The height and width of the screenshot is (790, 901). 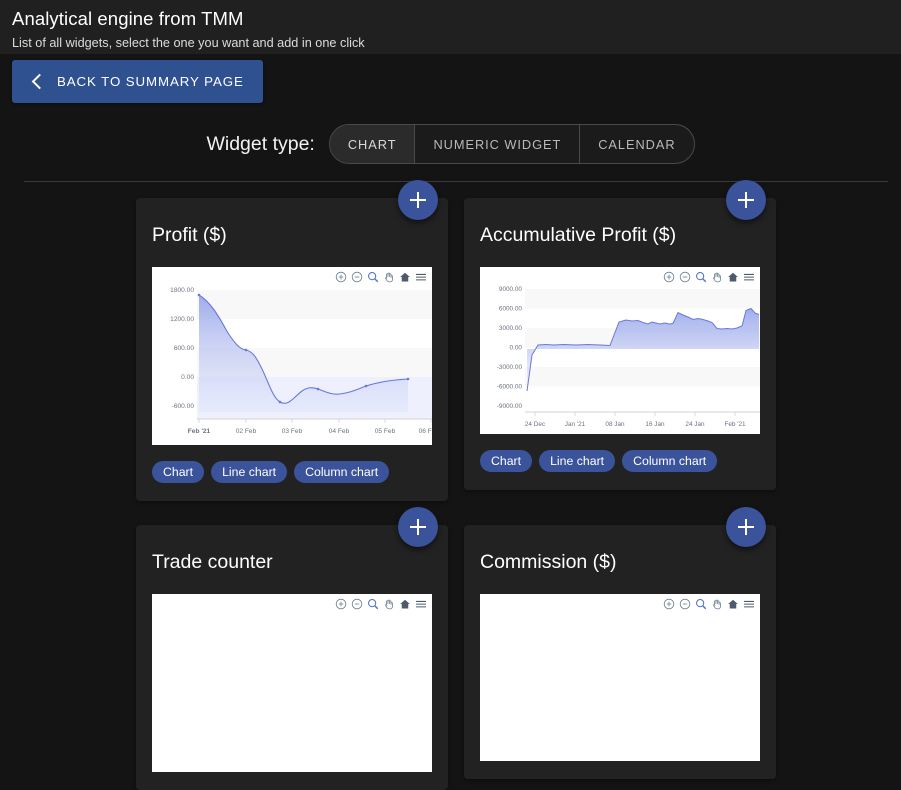 What do you see at coordinates (456, 181) in the screenshot?
I see `section-divider` at bounding box center [456, 181].